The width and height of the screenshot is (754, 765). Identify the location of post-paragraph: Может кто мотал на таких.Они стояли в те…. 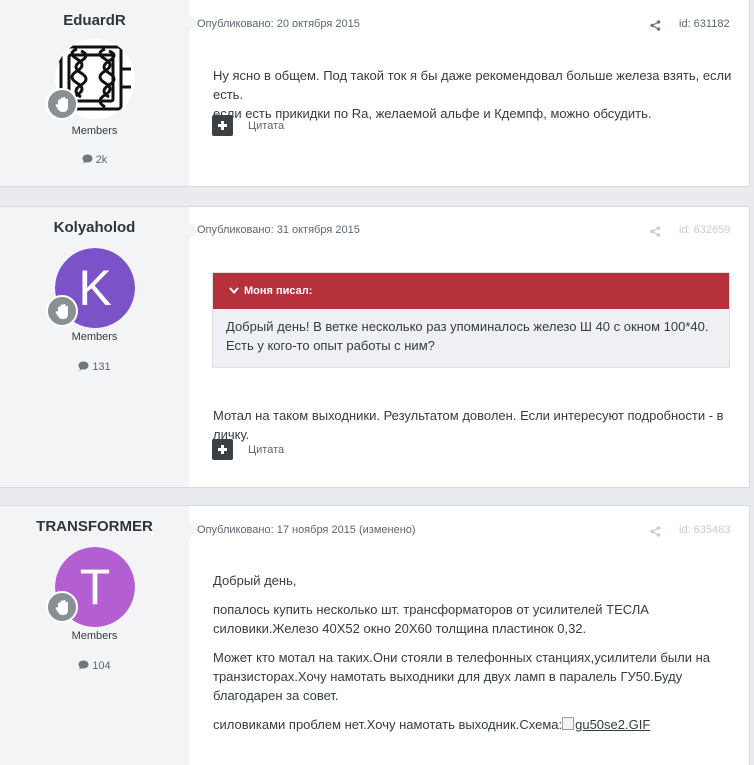
(461, 676).